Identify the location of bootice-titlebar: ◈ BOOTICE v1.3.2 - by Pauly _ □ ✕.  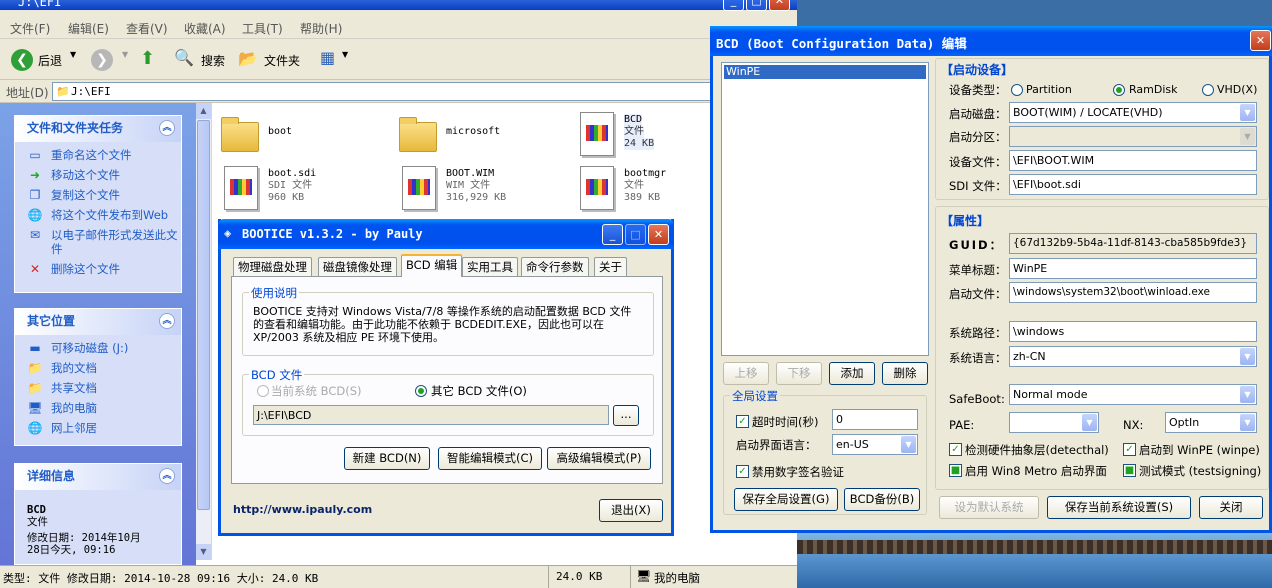
(446, 234).